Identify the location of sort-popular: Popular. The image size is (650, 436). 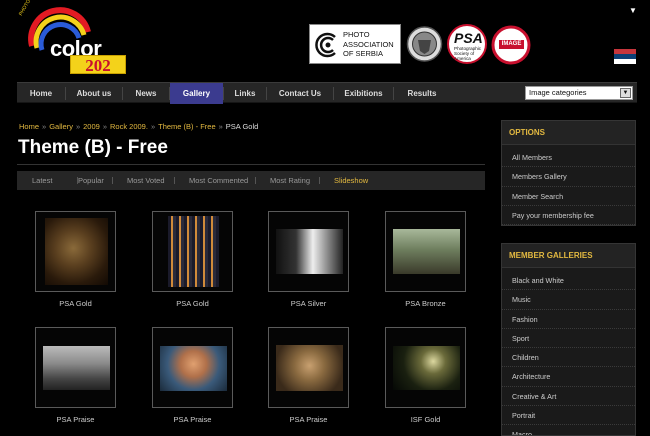
(91, 180).